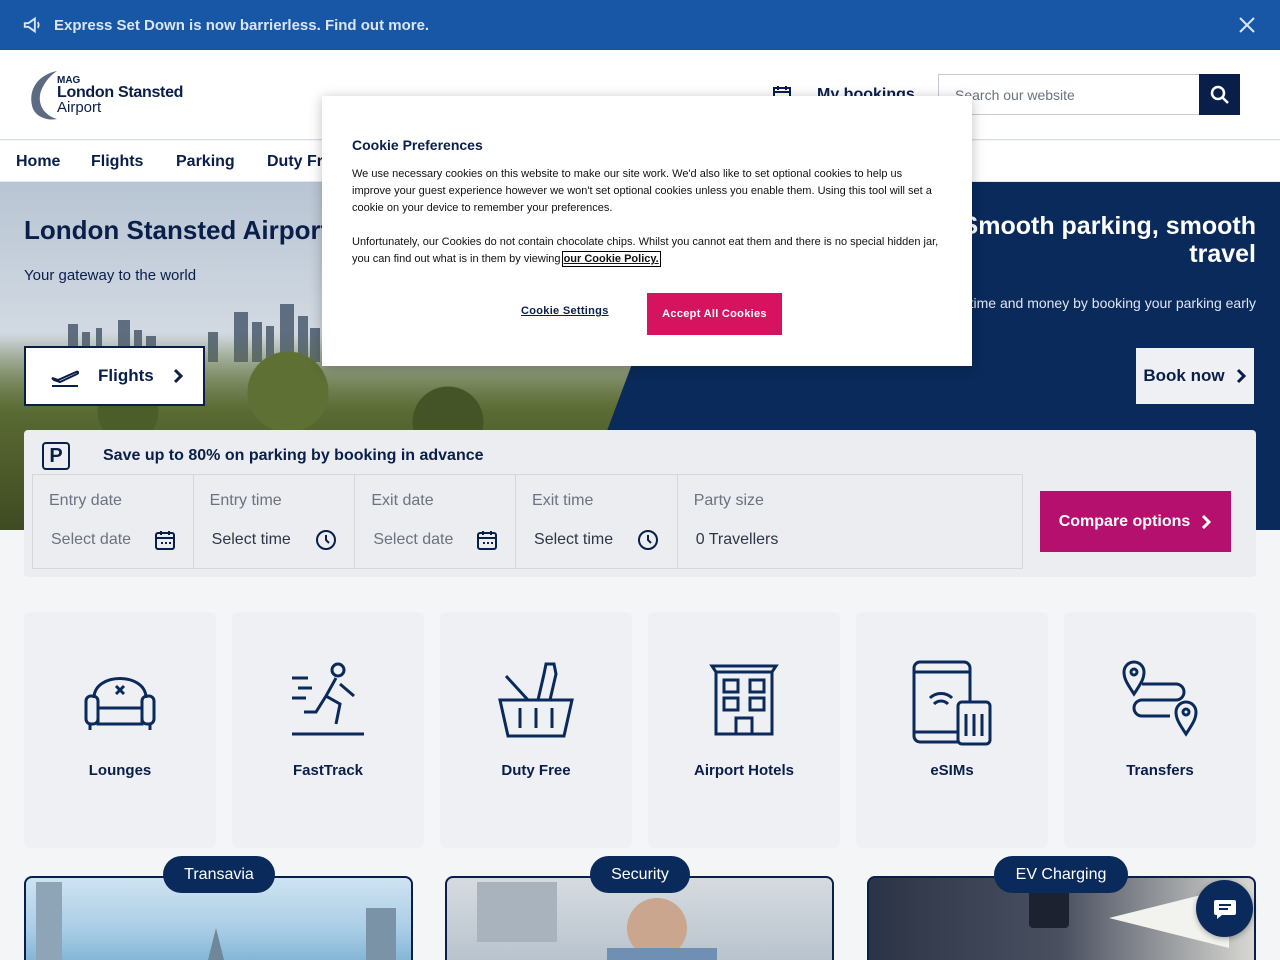 The image size is (1280, 960). I want to click on service-label: Duty Free, so click(536, 770).